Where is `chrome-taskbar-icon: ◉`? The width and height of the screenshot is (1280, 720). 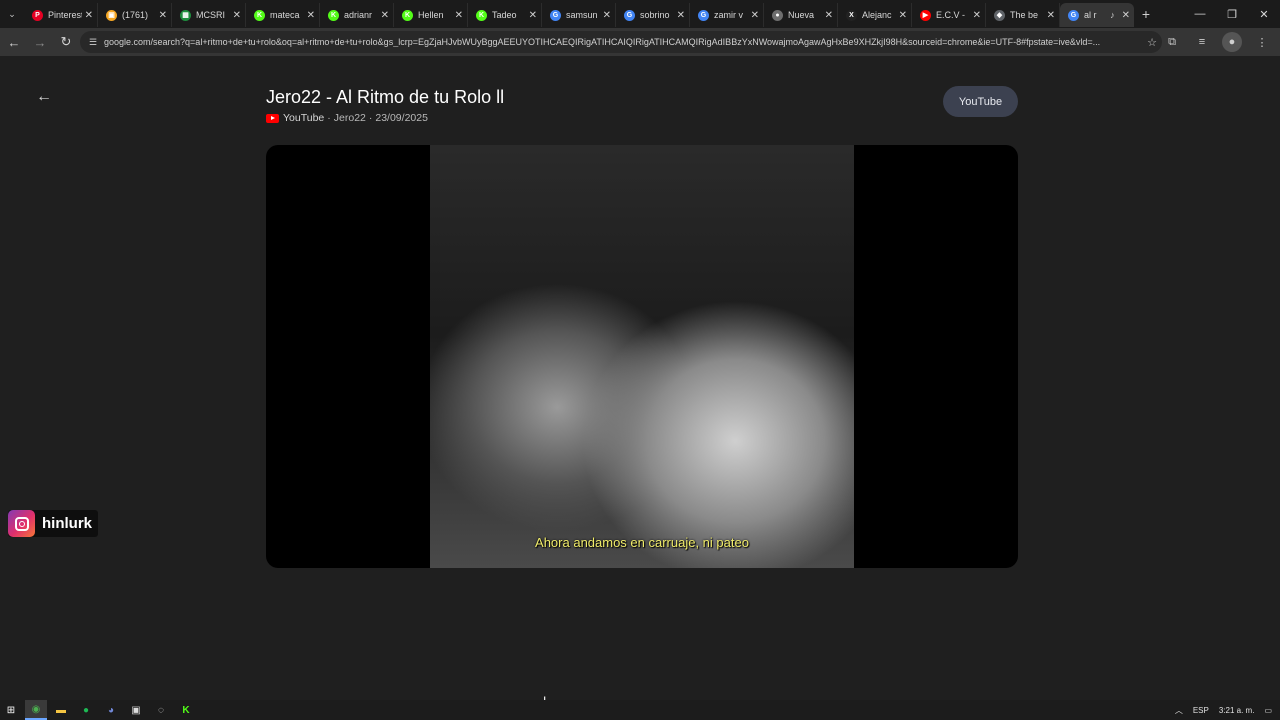
chrome-taskbar-icon: ◉ is located at coordinates (36, 710).